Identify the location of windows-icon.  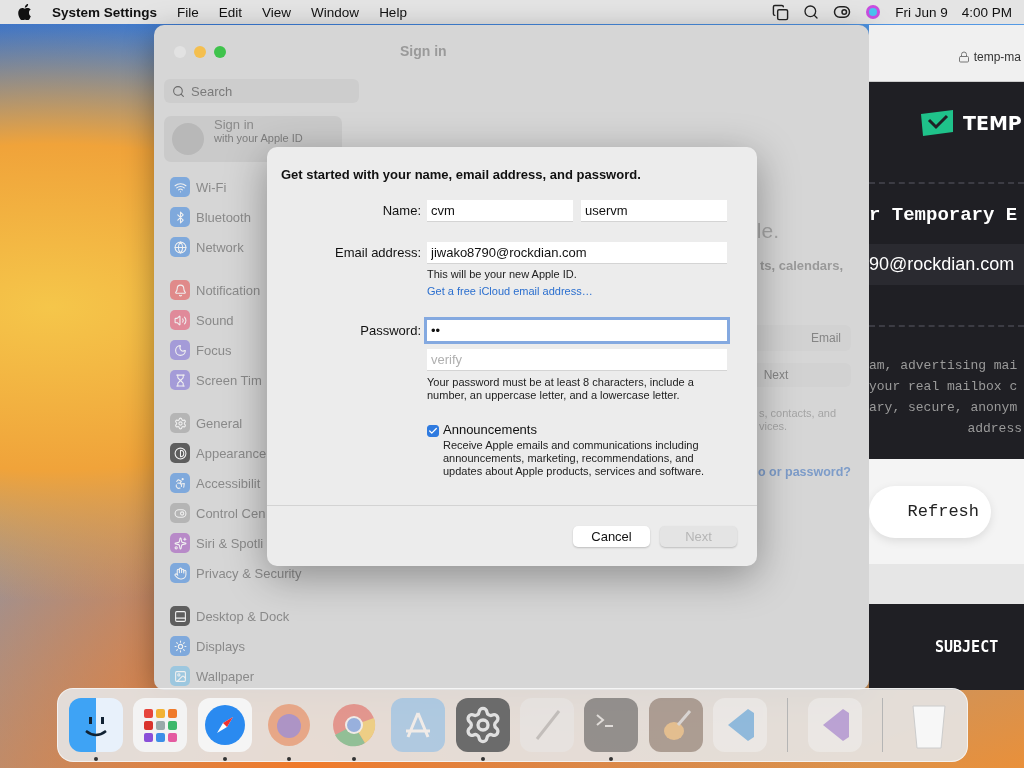
(781, 12).